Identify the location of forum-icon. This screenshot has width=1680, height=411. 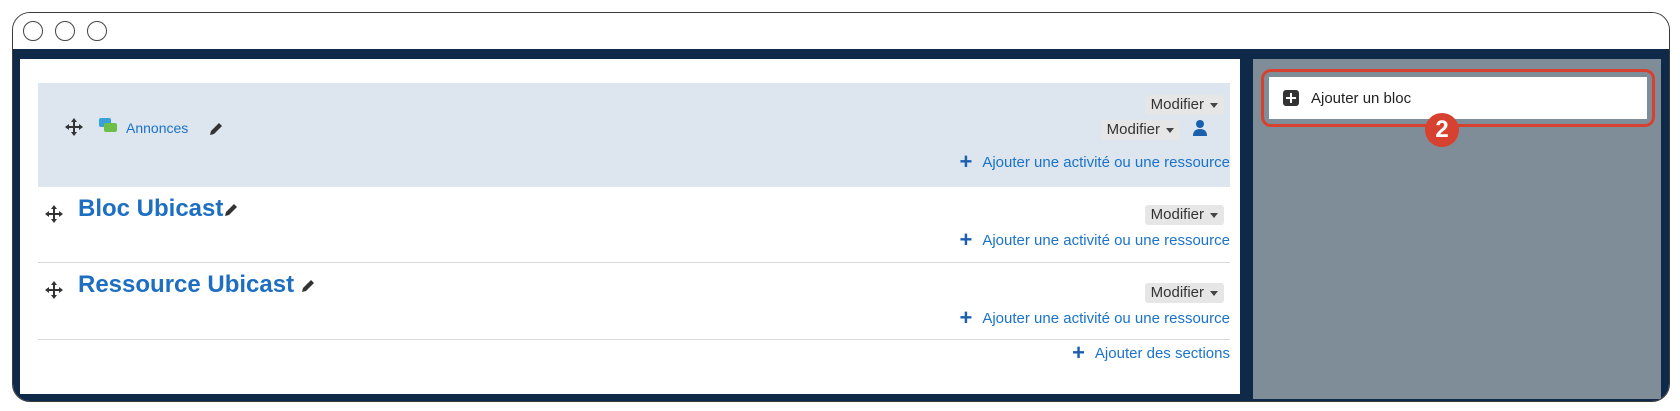
(108, 125).